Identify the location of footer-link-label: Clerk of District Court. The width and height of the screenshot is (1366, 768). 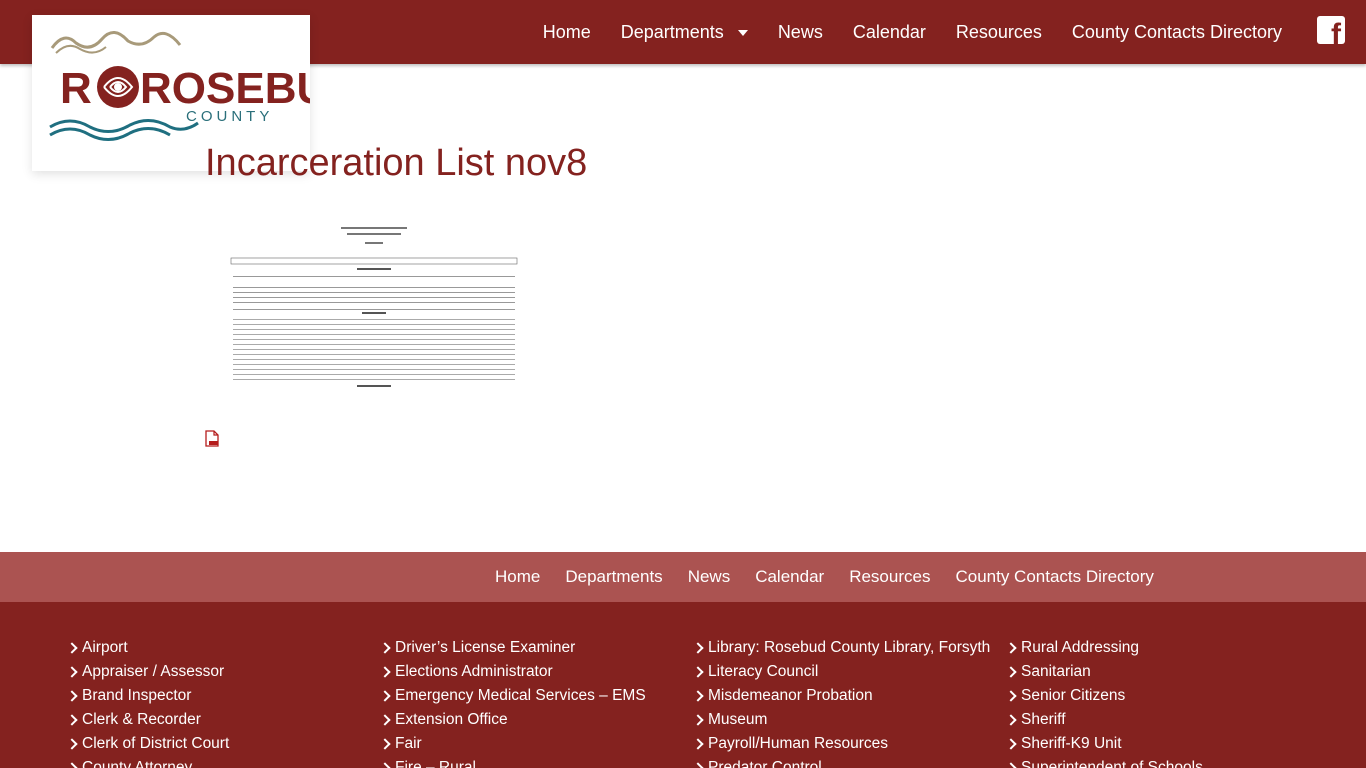
(156, 743).